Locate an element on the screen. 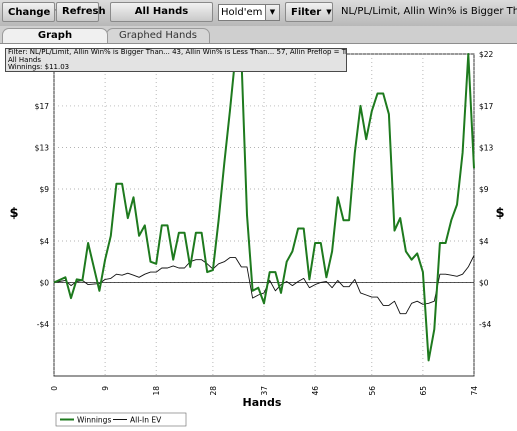 The image size is (517, 431). x-tick-label: 74 is located at coordinates (474, 391).